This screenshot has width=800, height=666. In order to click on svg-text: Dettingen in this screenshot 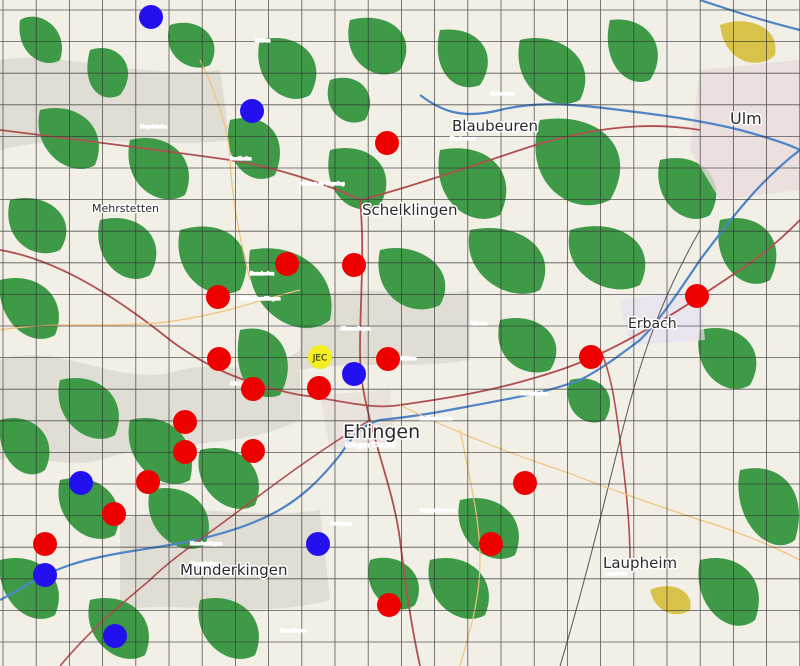, I will do `click(341, 524)`.